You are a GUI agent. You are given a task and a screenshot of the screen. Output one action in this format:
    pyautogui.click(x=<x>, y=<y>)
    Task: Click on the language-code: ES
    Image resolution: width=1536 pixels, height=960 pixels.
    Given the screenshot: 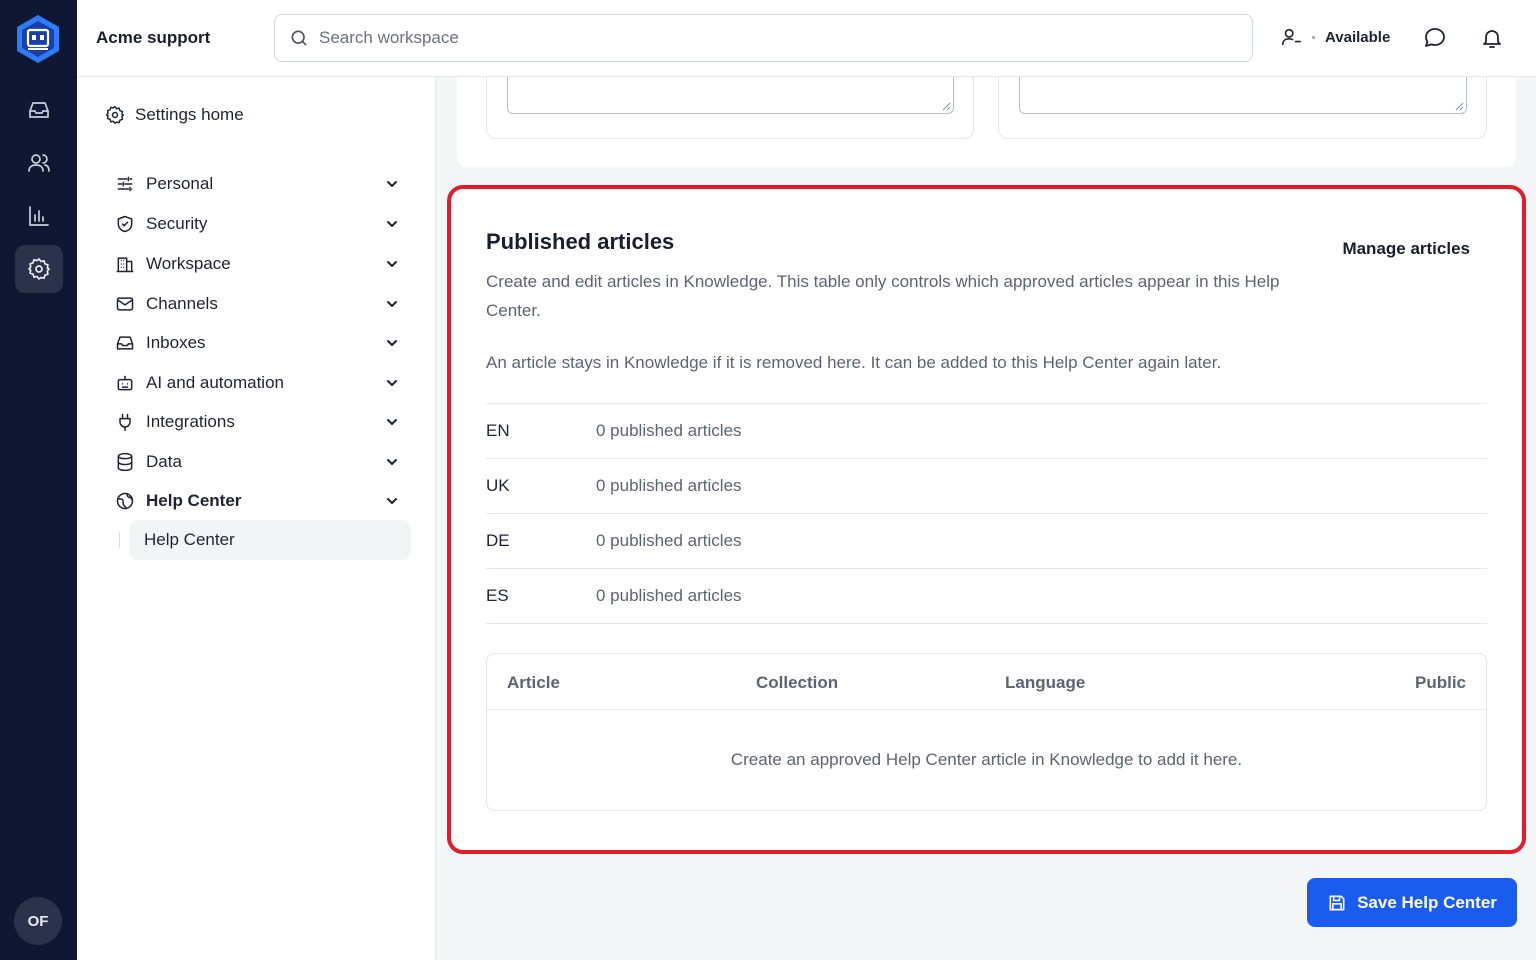 What is the action you would take?
    pyautogui.click(x=497, y=595)
    